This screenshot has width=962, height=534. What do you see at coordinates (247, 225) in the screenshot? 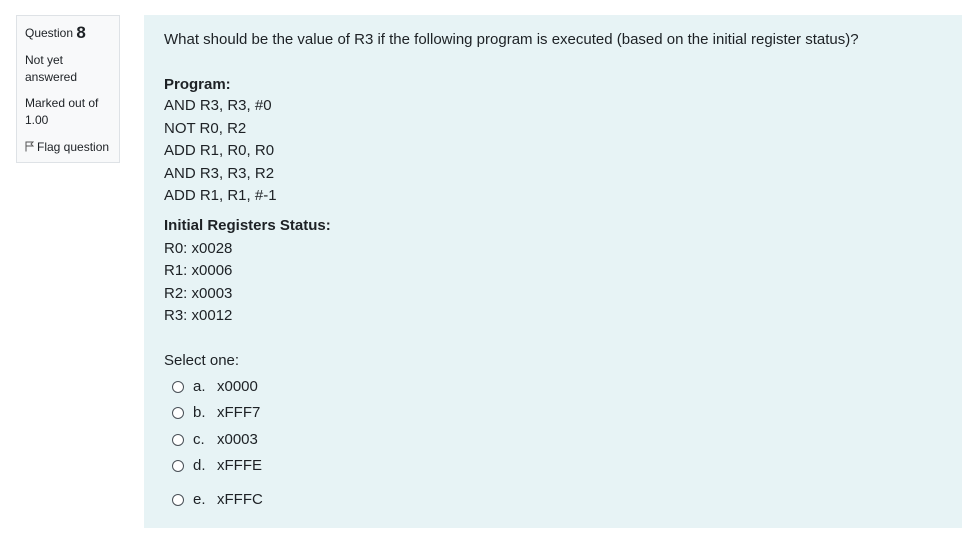
I see `registers-heading: Initial Registers Status:` at bounding box center [247, 225].